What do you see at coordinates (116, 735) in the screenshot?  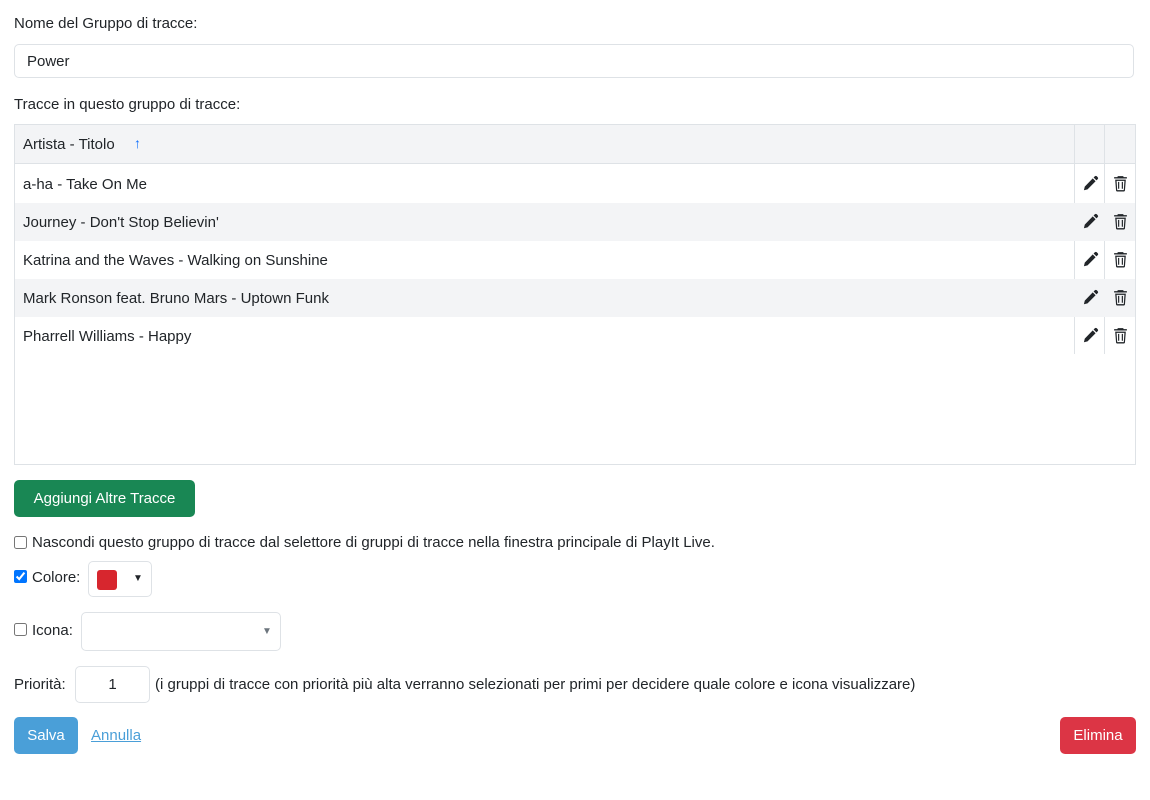 I see `cancel-link: Annulla` at bounding box center [116, 735].